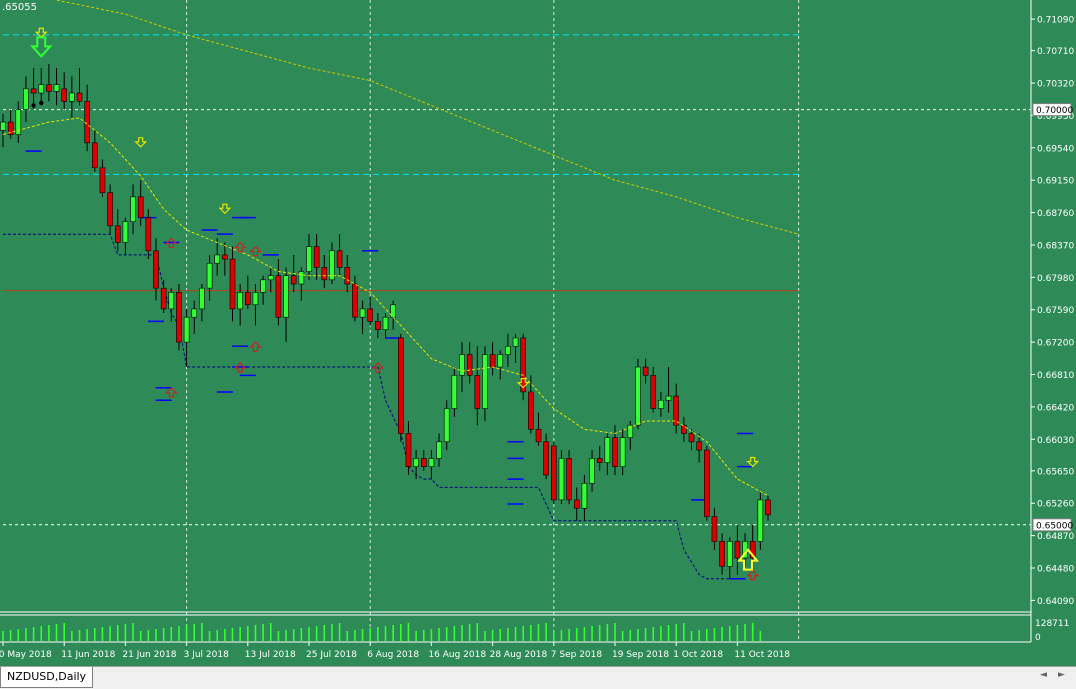 The height and width of the screenshot is (689, 1076). Describe the element at coordinates (1055, 537) in the screenshot. I see `price-axis-label: 0.64870` at that location.